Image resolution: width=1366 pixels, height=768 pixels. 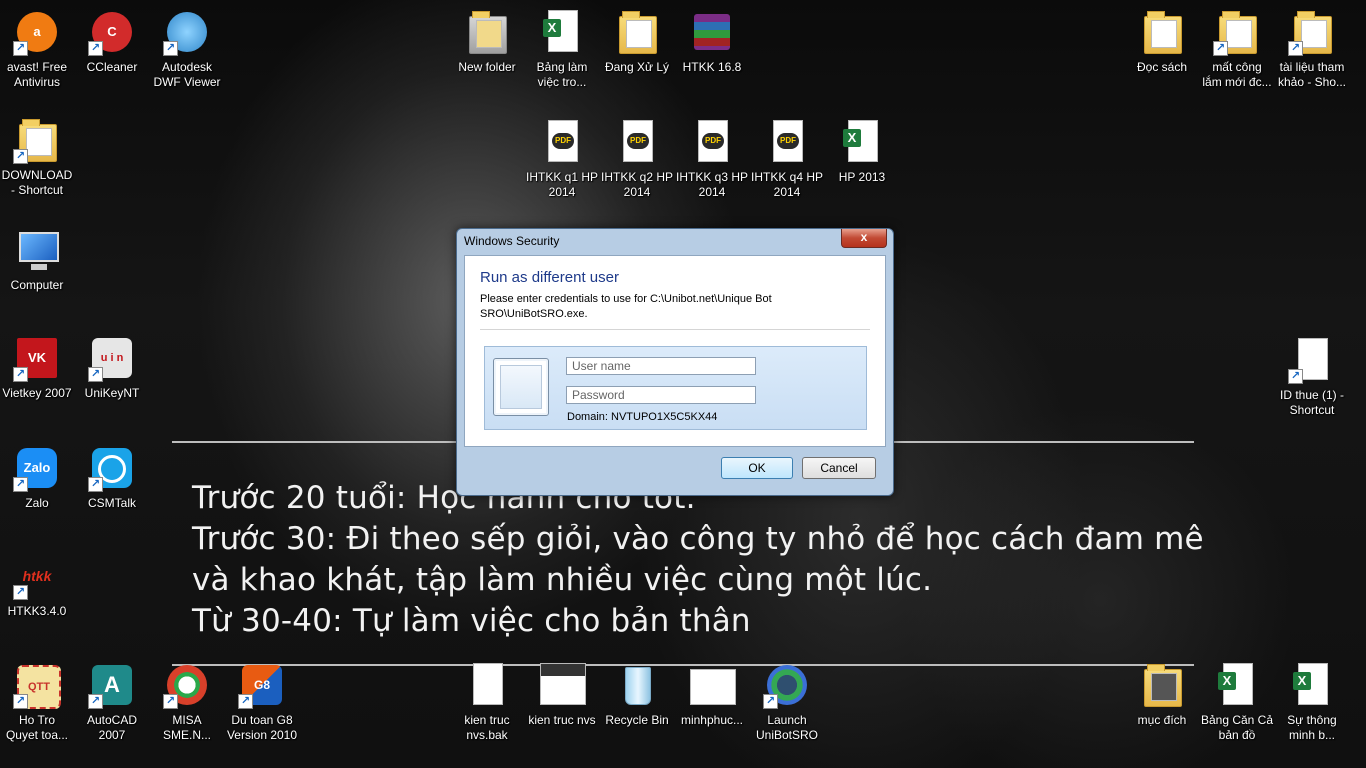 What do you see at coordinates (39, 251) in the screenshot?
I see `computer-icon` at bounding box center [39, 251].